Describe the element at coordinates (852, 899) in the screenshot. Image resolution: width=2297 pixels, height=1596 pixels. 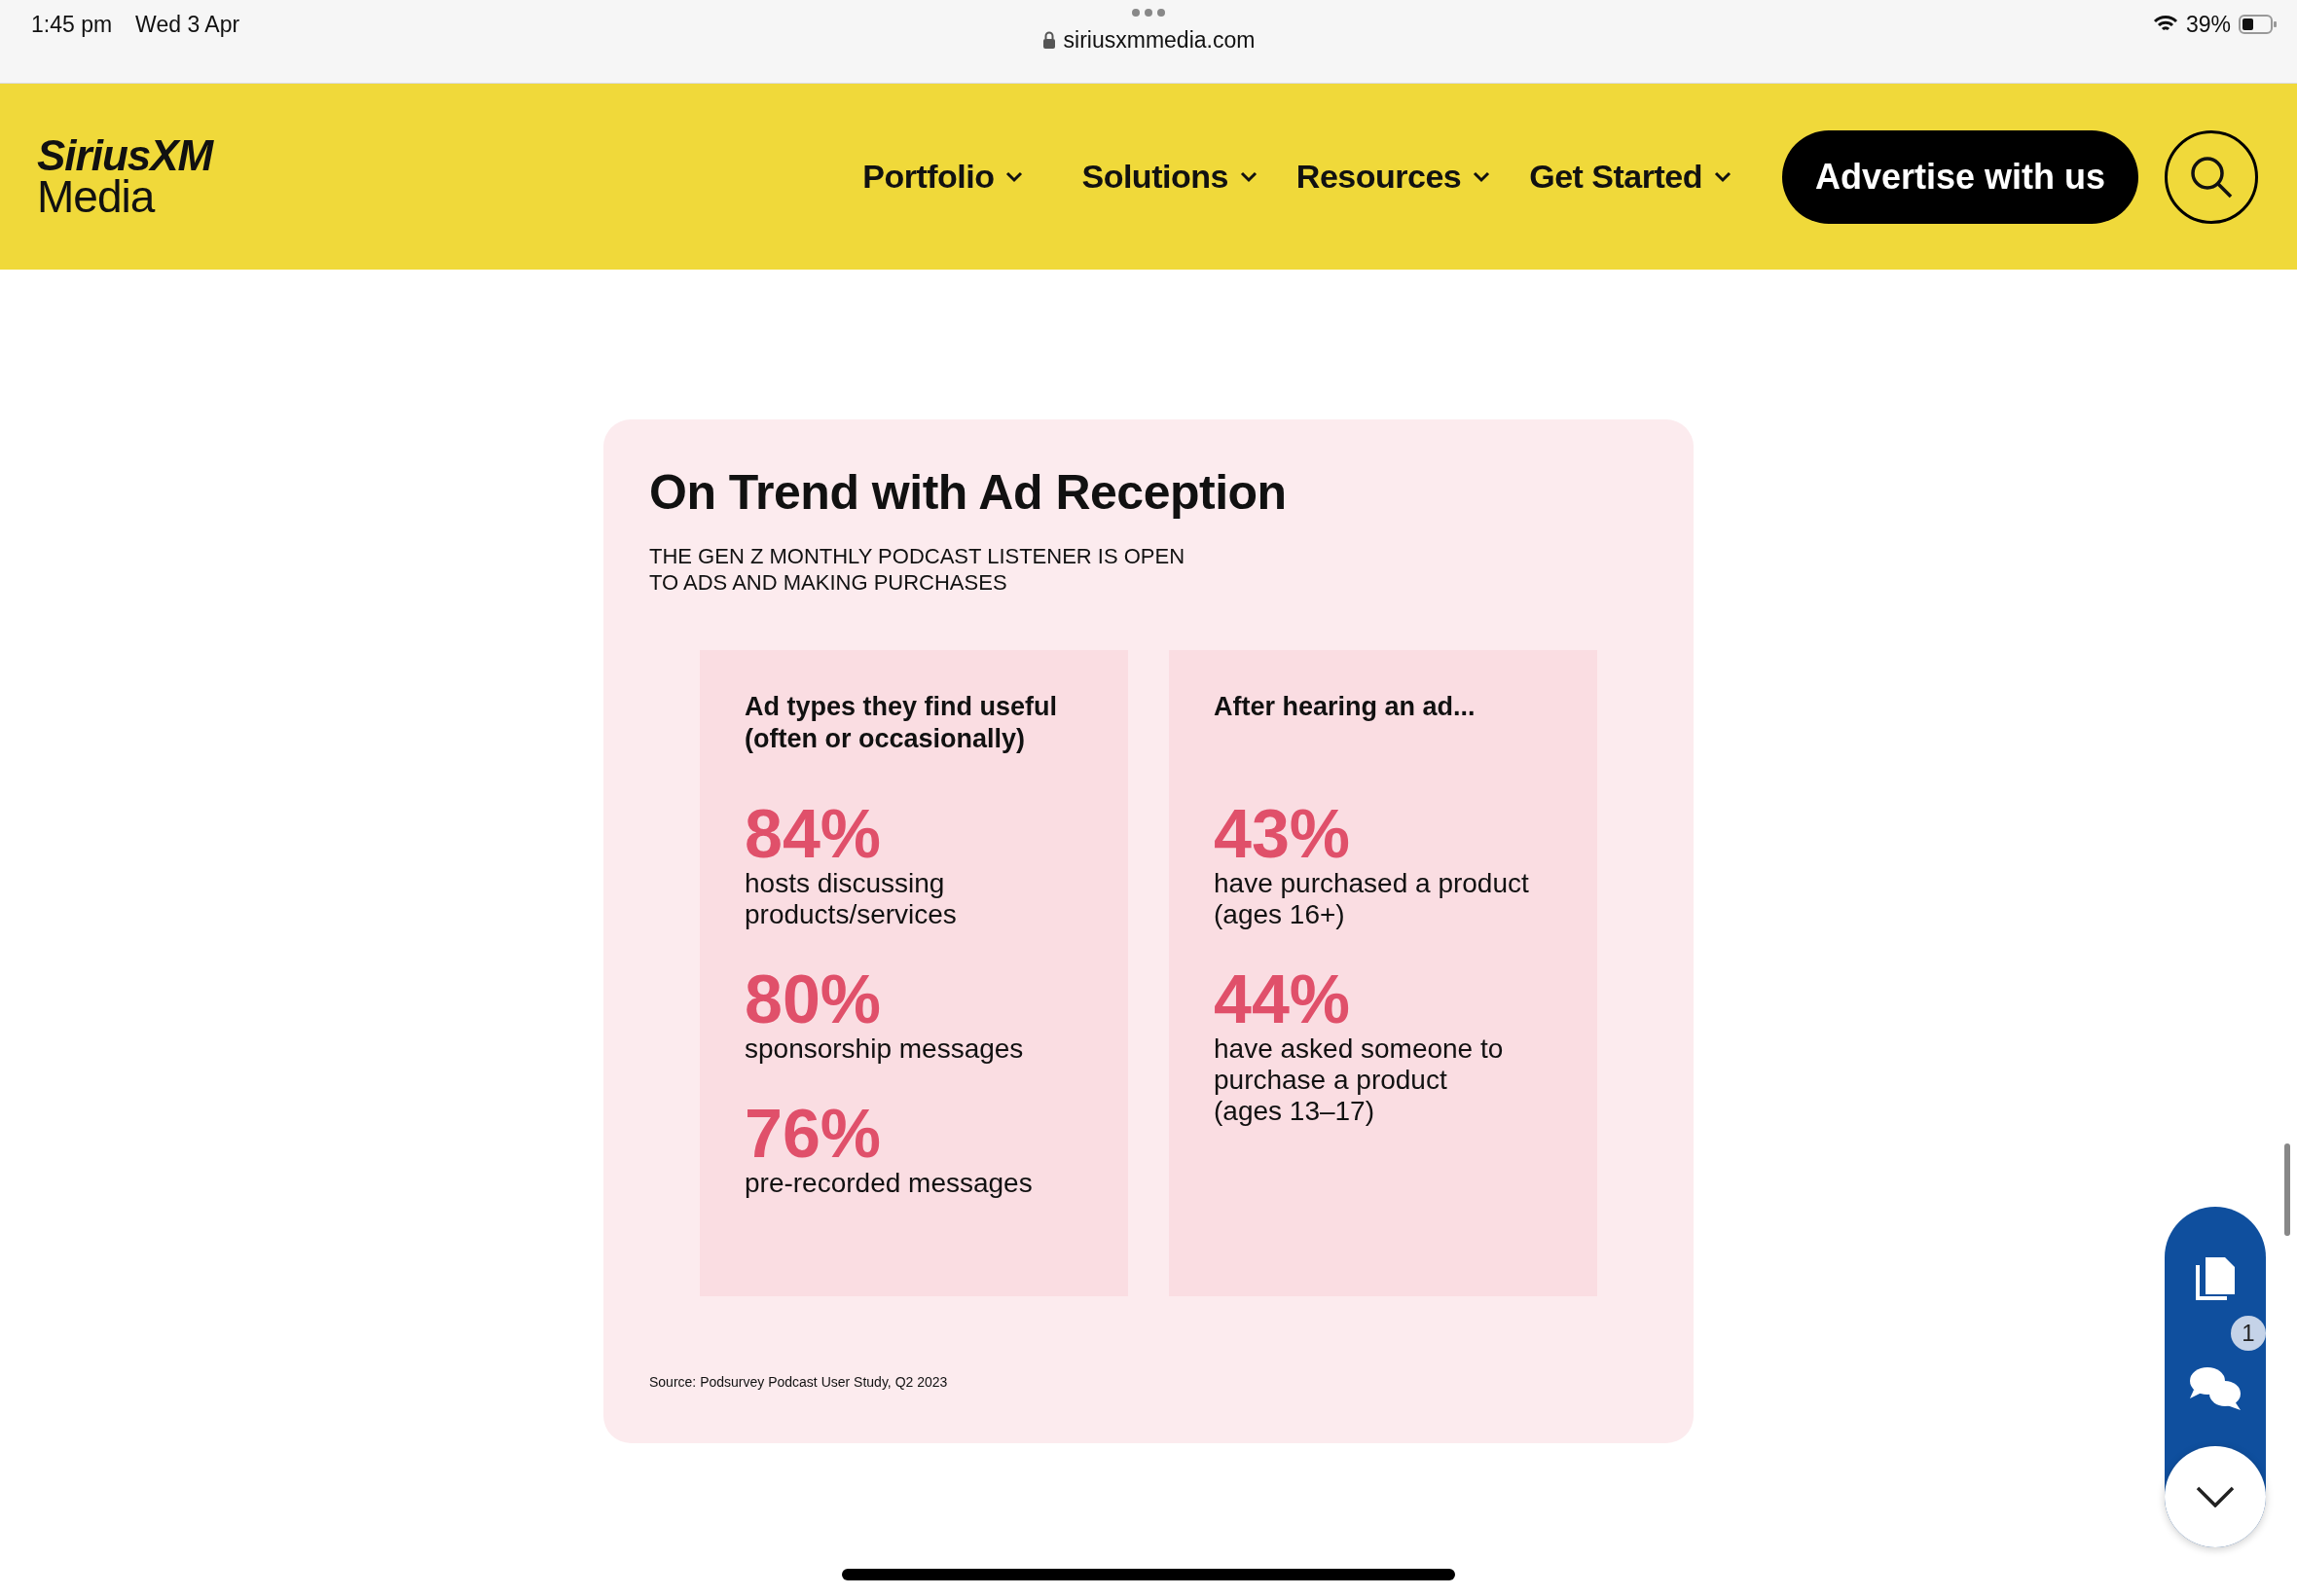
I see `stat-caption: hosts discussing products/services` at that location.